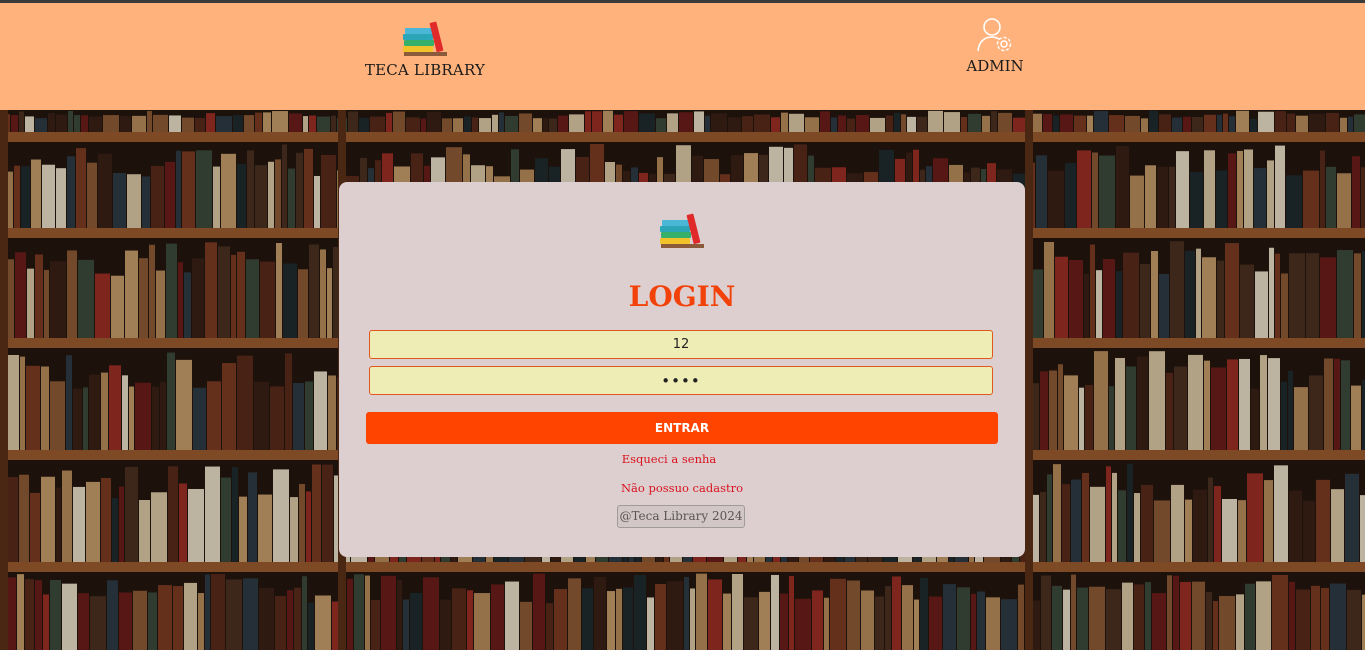 The image size is (1365, 650). I want to click on brand: TECA LIBRARY, so click(425, 49).